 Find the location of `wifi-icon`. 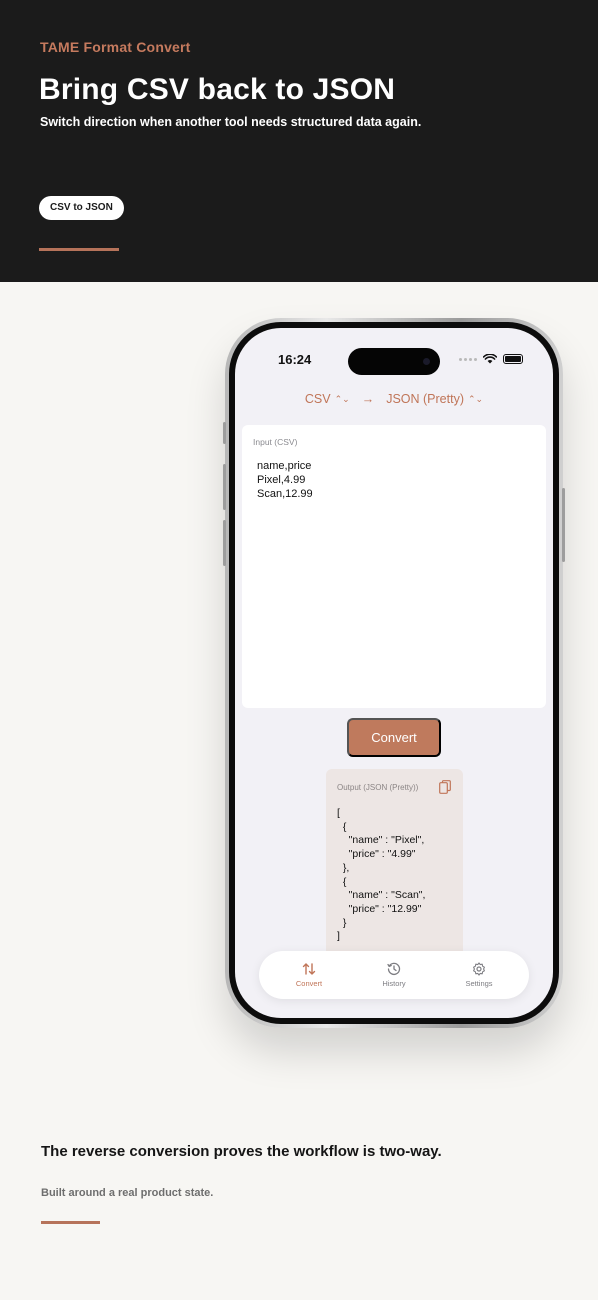

wifi-icon is located at coordinates (490, 359).